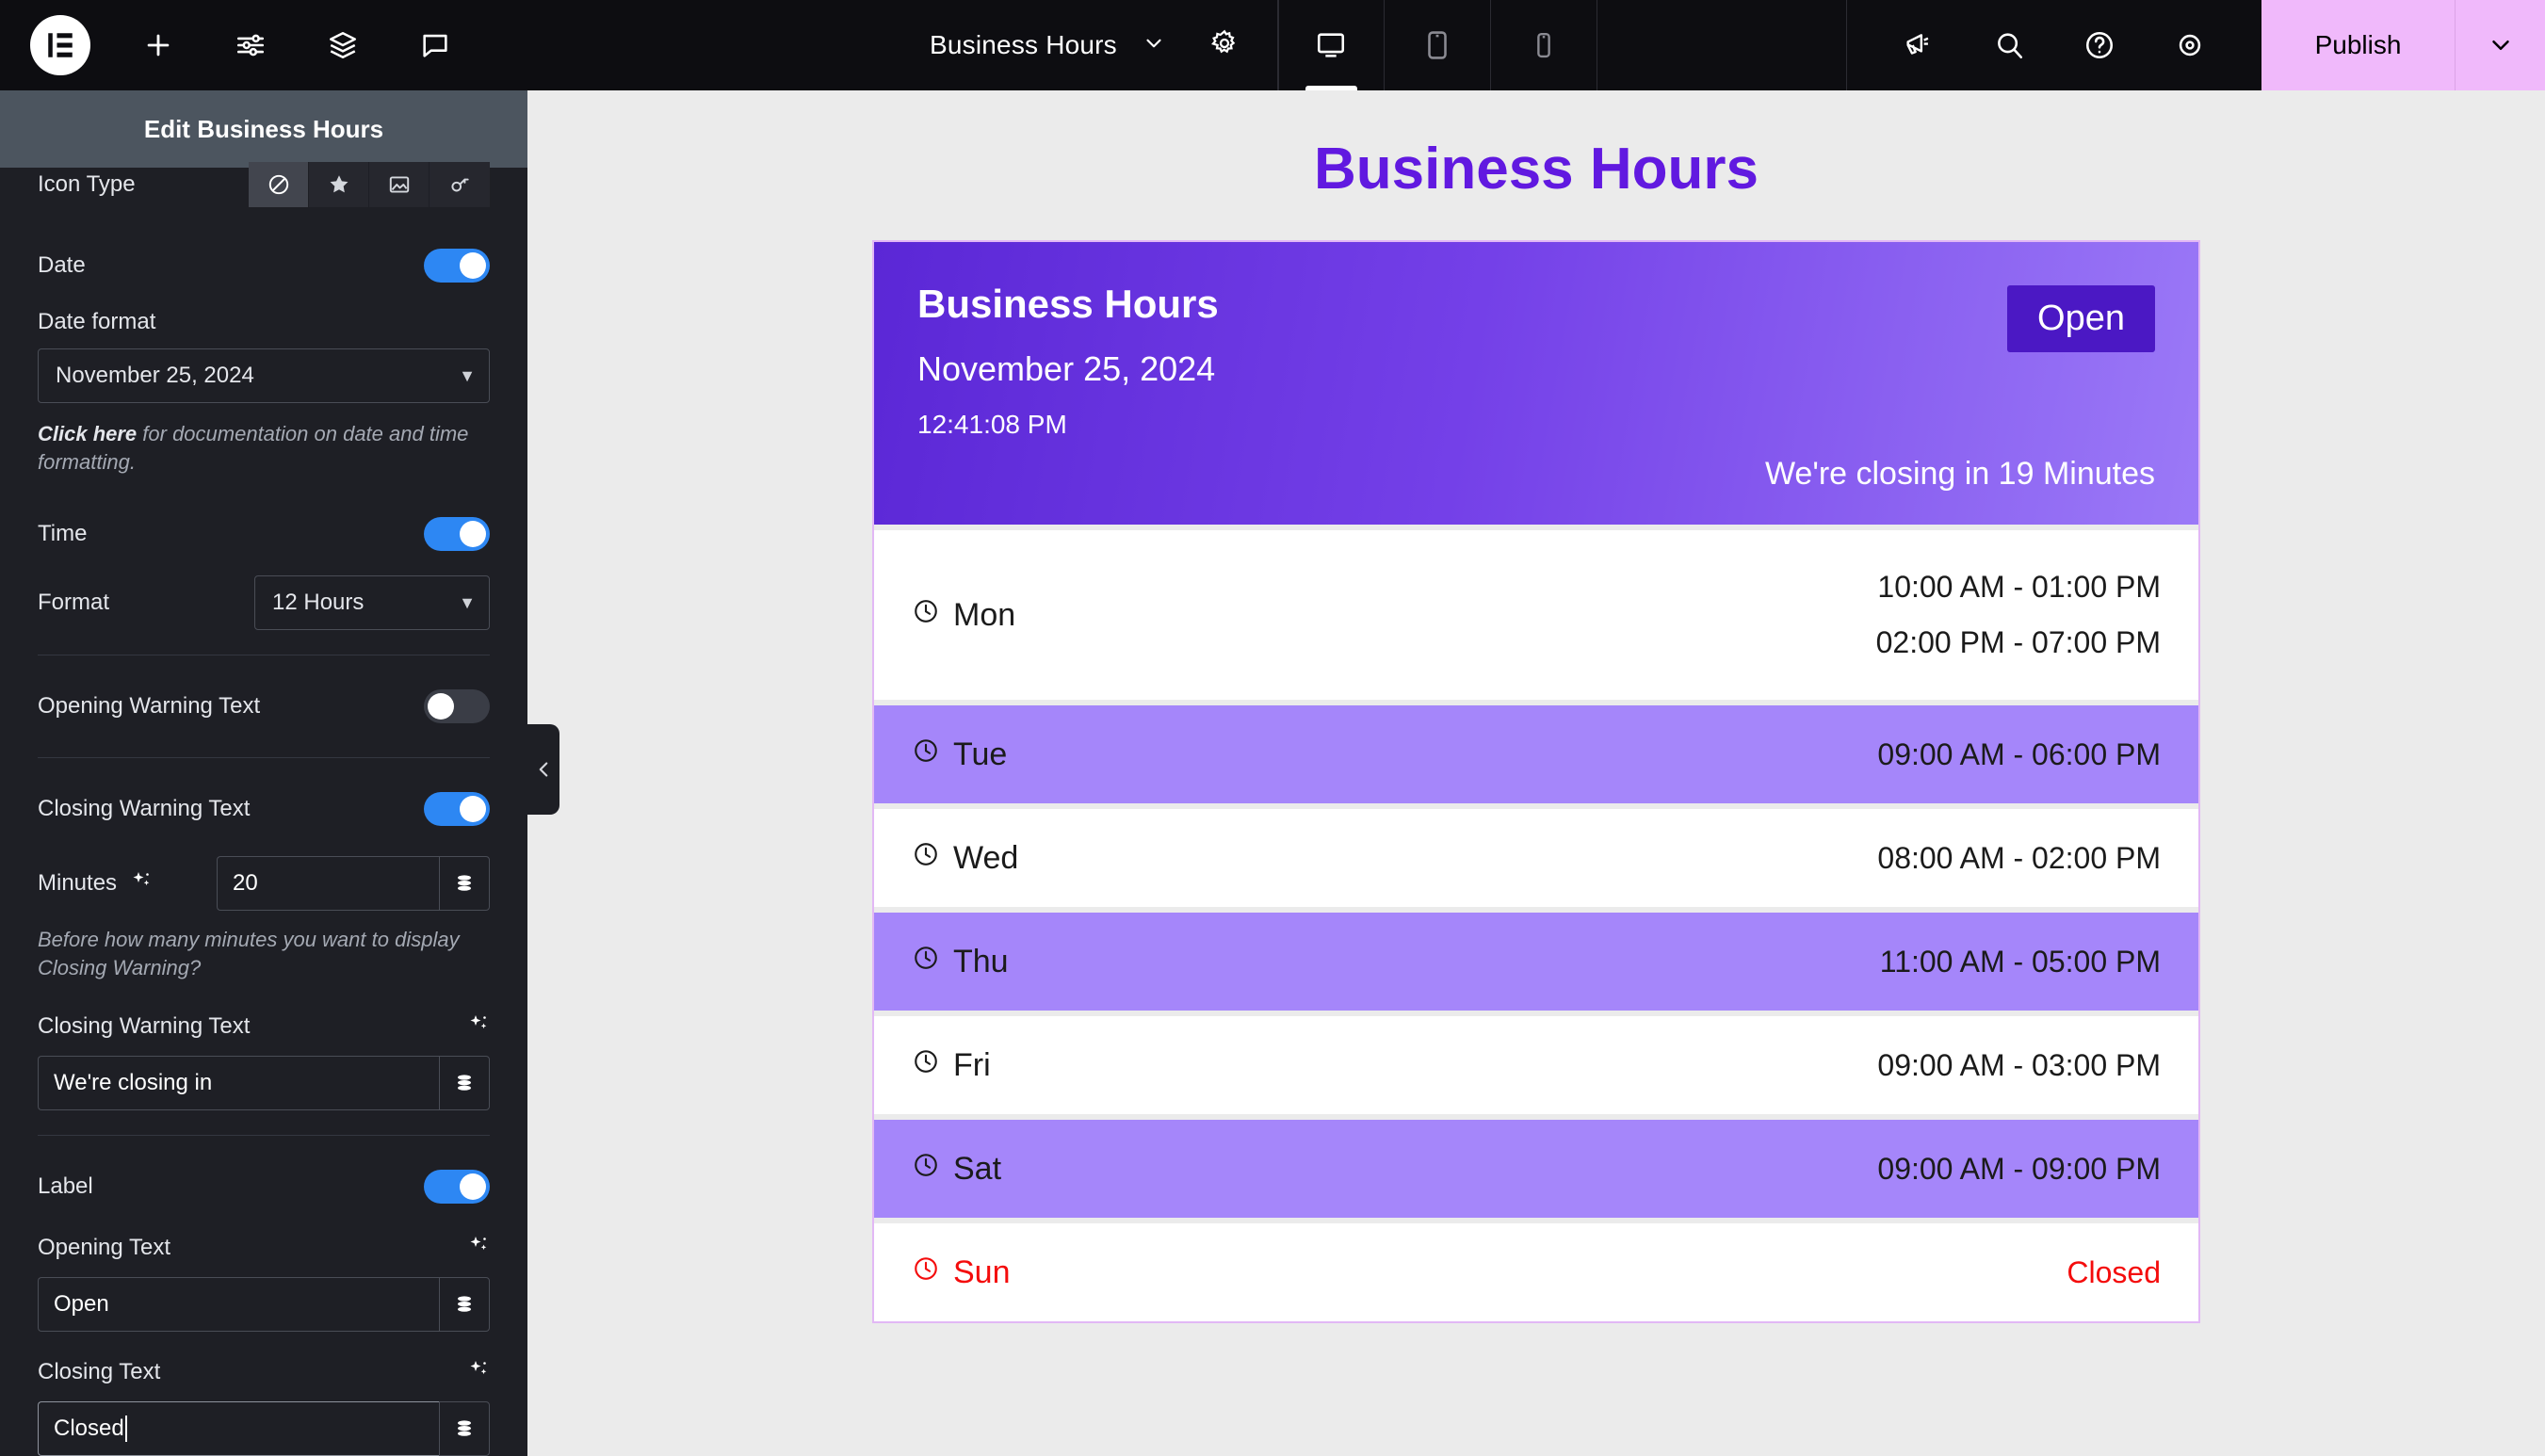  What do you see at coordinates (95, 883) in the screenshot?
I see `minutes-label-group: Minutes` at bounding box center [95, 883].